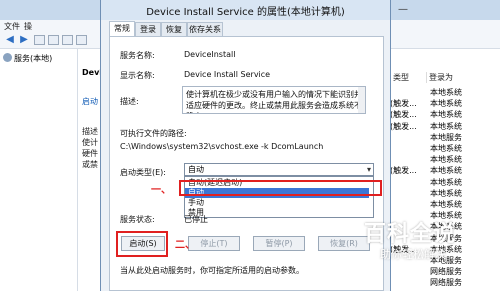 This screenshot has width=500, height=291. Describe the element at coordinates (280, 188) in the screenshot. I see `annotation-highlight-auto` at that location.